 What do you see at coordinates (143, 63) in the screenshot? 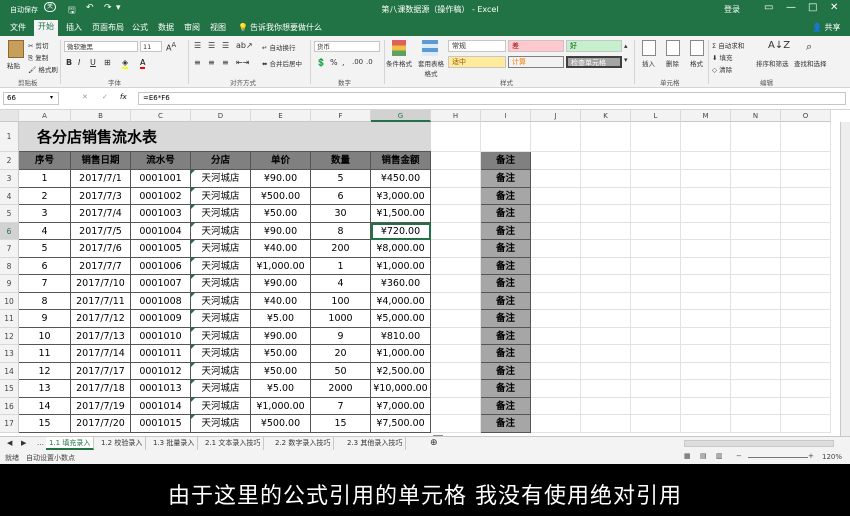
I see `font-color-icon: A` at bounding box center [143, 63].